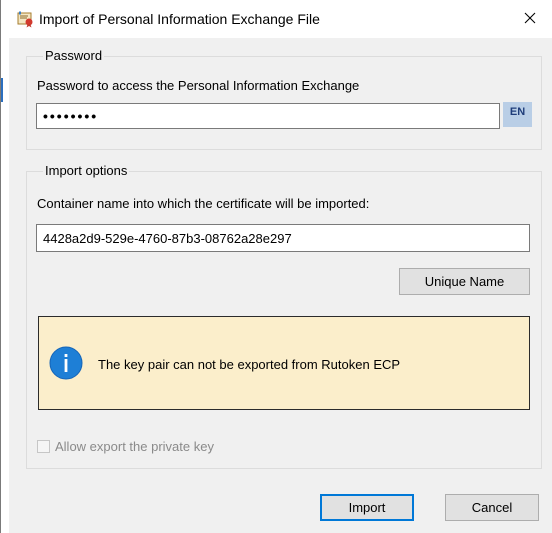 Image resolution: width=552 pixels, height=533 pixels. Describe the element at coordinates (134, 446) in the screenshot. I see `allow-export-label: Allow export the private key` at that location.